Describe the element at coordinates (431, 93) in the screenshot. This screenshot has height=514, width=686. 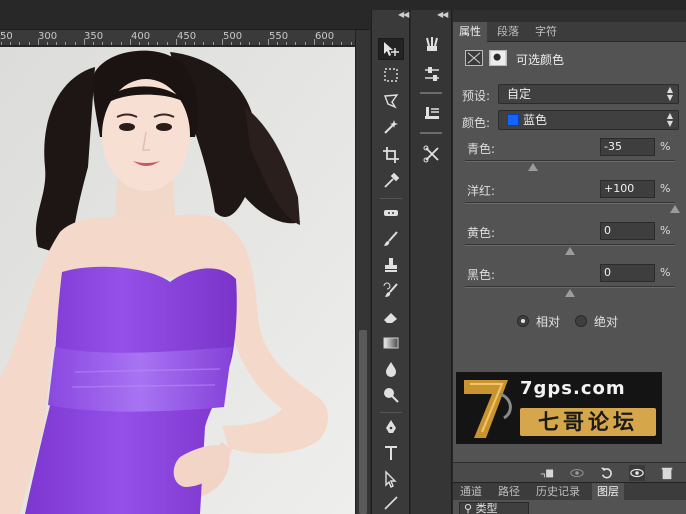
I see `panel-divider` at that location.